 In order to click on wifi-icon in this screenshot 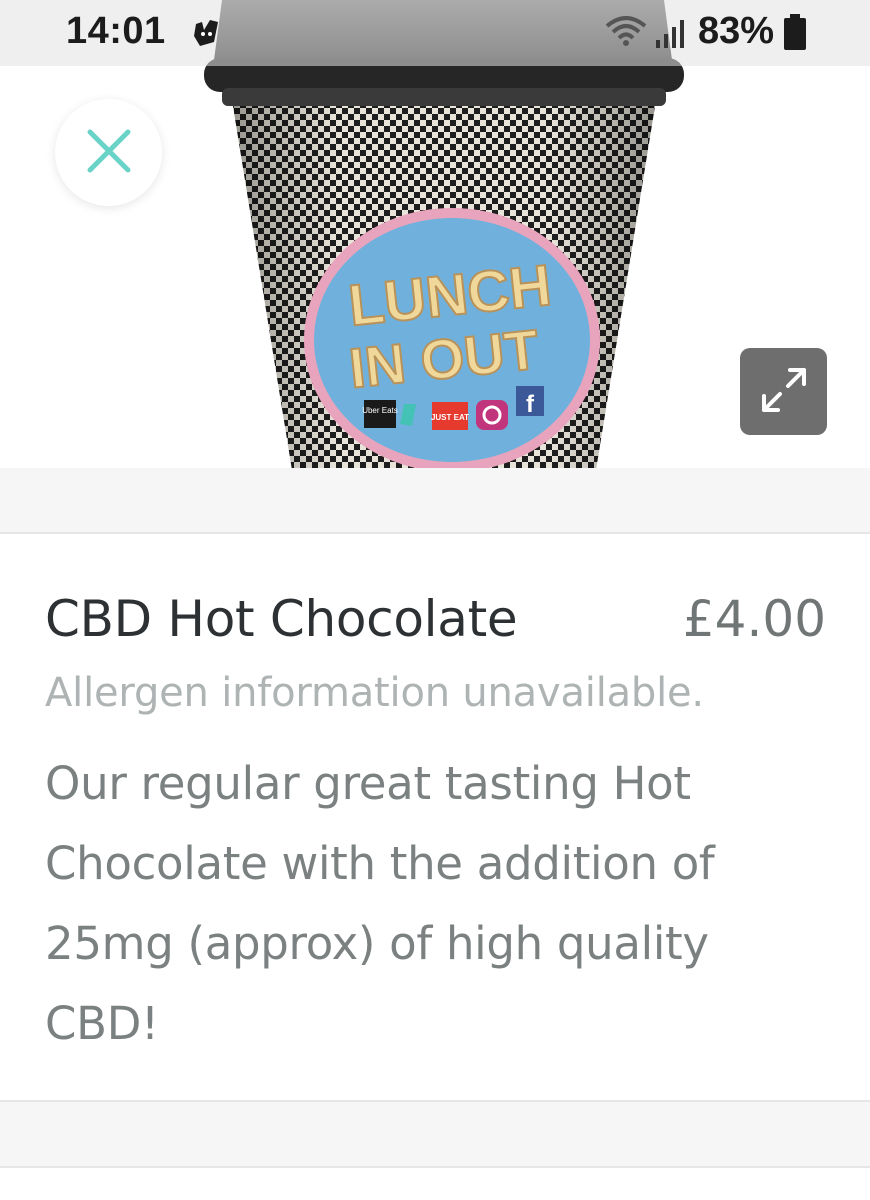, I will do `click(626, 34)`.